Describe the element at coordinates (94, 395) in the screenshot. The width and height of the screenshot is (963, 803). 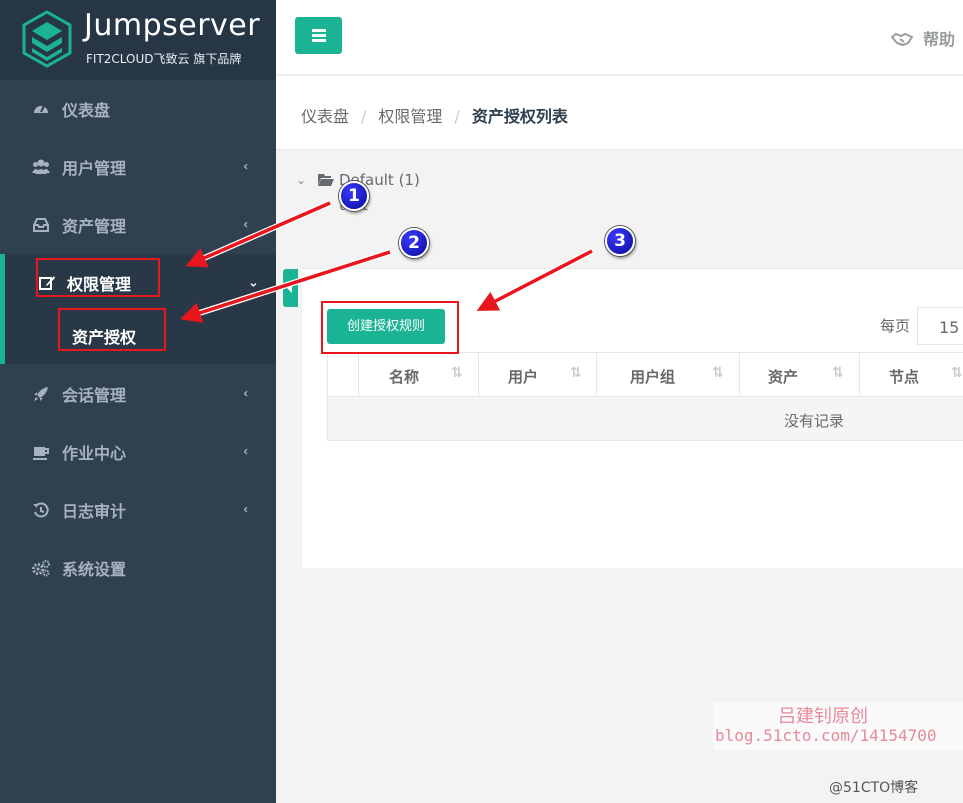
I see `sidebar-item-label: 会话管理` at that location.